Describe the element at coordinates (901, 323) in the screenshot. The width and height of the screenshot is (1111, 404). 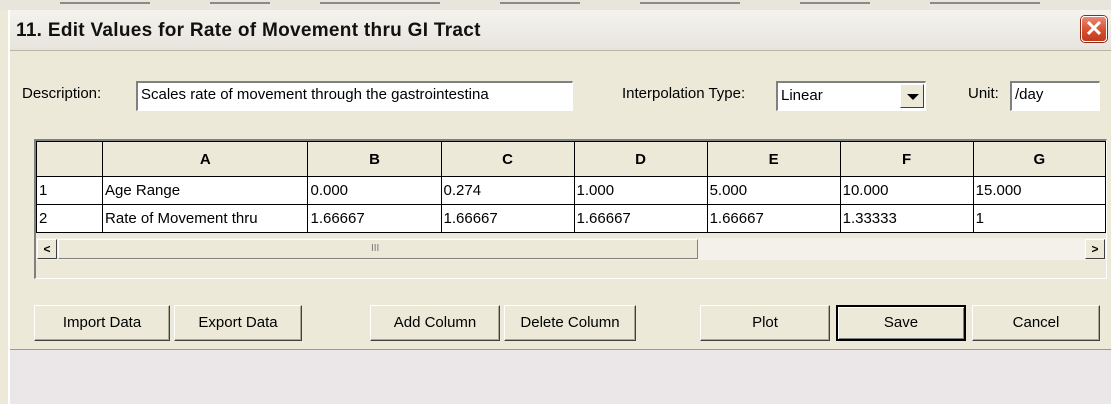
I see `save-button: Save` at that location.